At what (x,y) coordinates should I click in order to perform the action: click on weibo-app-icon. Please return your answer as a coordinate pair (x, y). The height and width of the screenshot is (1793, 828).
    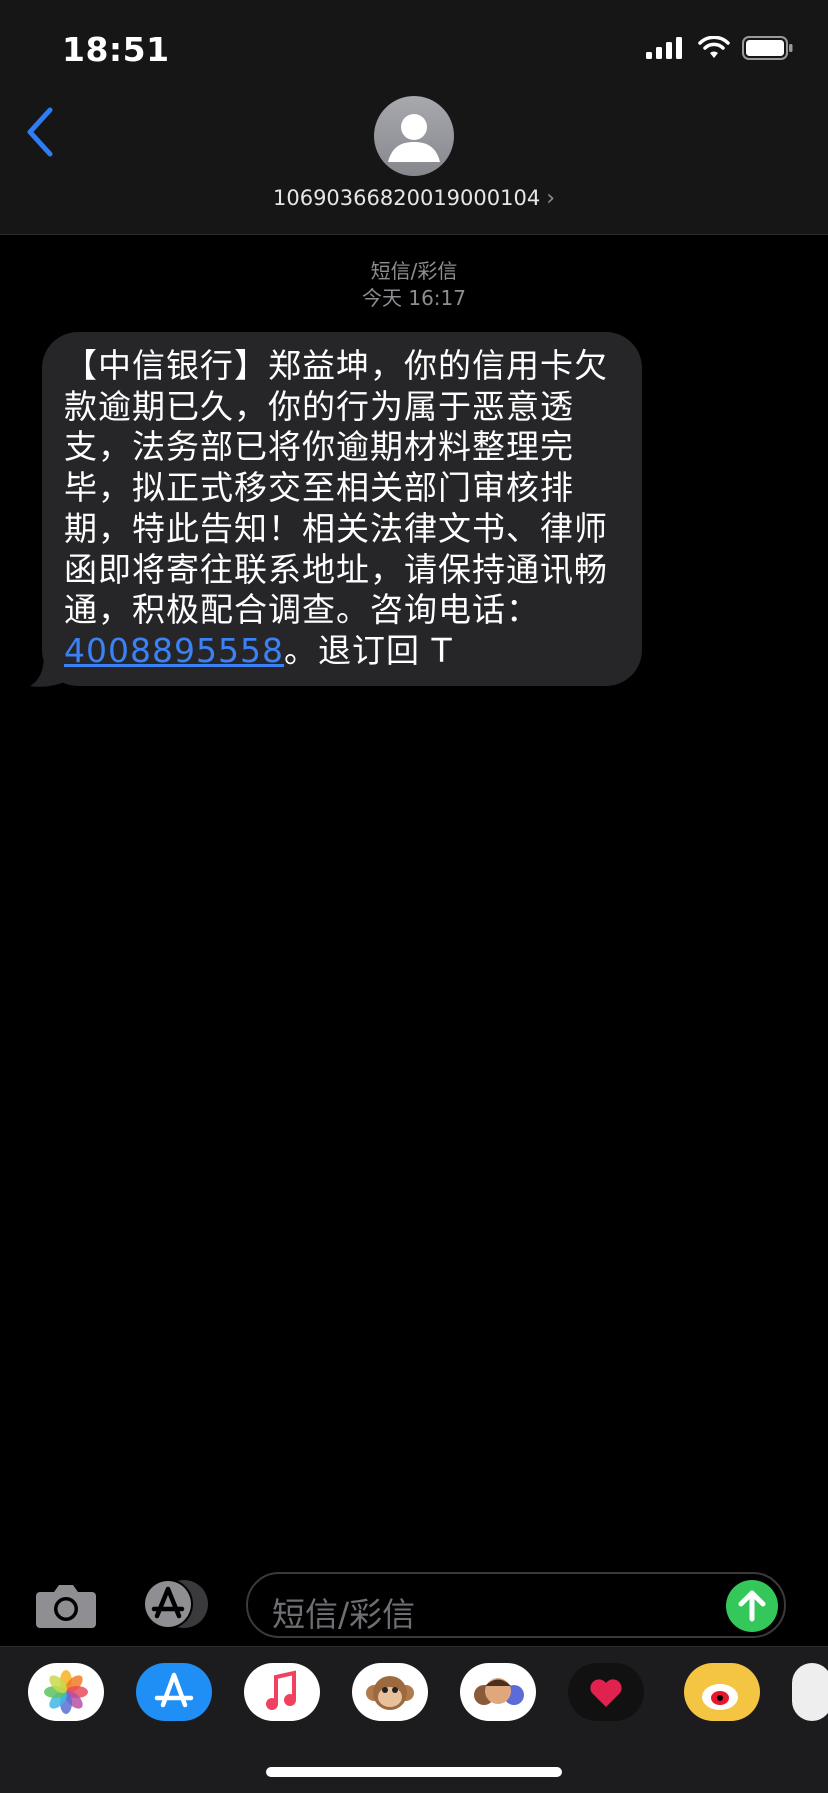
    Looking at the image, I should click on (722, 1692).